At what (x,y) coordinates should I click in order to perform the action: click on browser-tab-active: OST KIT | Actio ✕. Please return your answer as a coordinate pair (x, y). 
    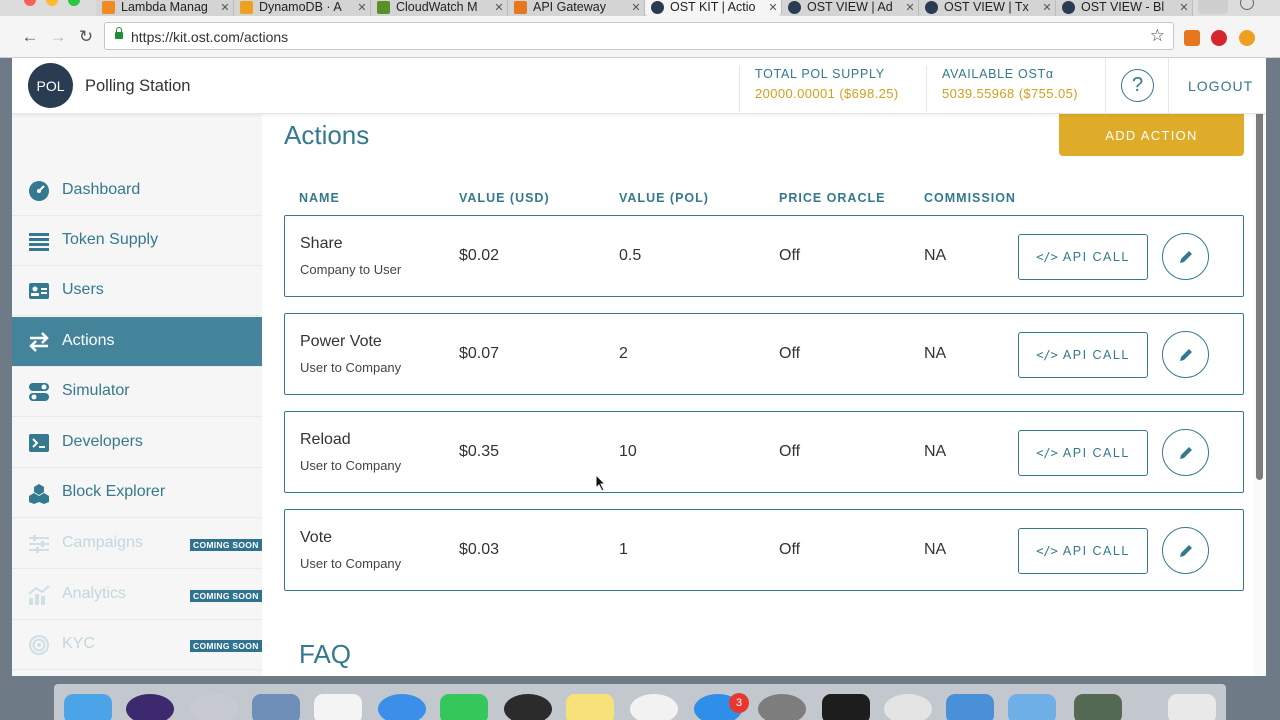
    Looking at the image, I should click on (713, 8).